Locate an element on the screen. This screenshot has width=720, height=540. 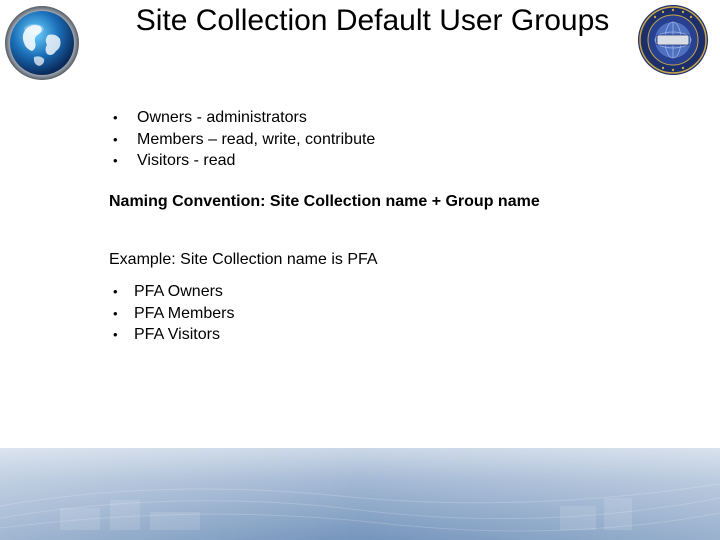
list-item: Visitors - read is located at coordinates (244, 161).